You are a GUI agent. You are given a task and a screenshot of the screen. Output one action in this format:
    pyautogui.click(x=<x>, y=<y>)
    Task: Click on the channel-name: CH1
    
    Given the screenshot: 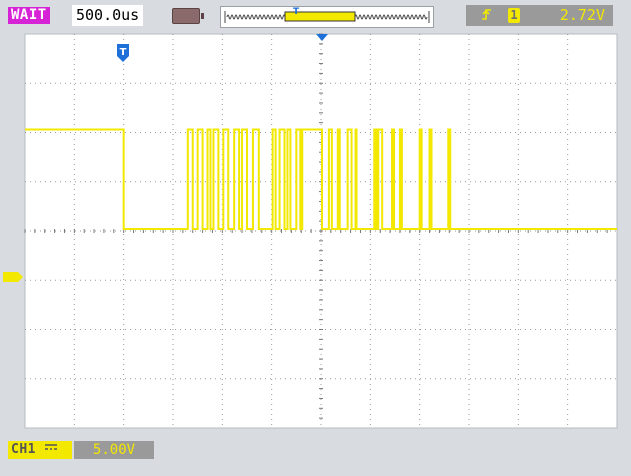 What is the action you would take?
    pyautogui.click(x=23, y=449)
    